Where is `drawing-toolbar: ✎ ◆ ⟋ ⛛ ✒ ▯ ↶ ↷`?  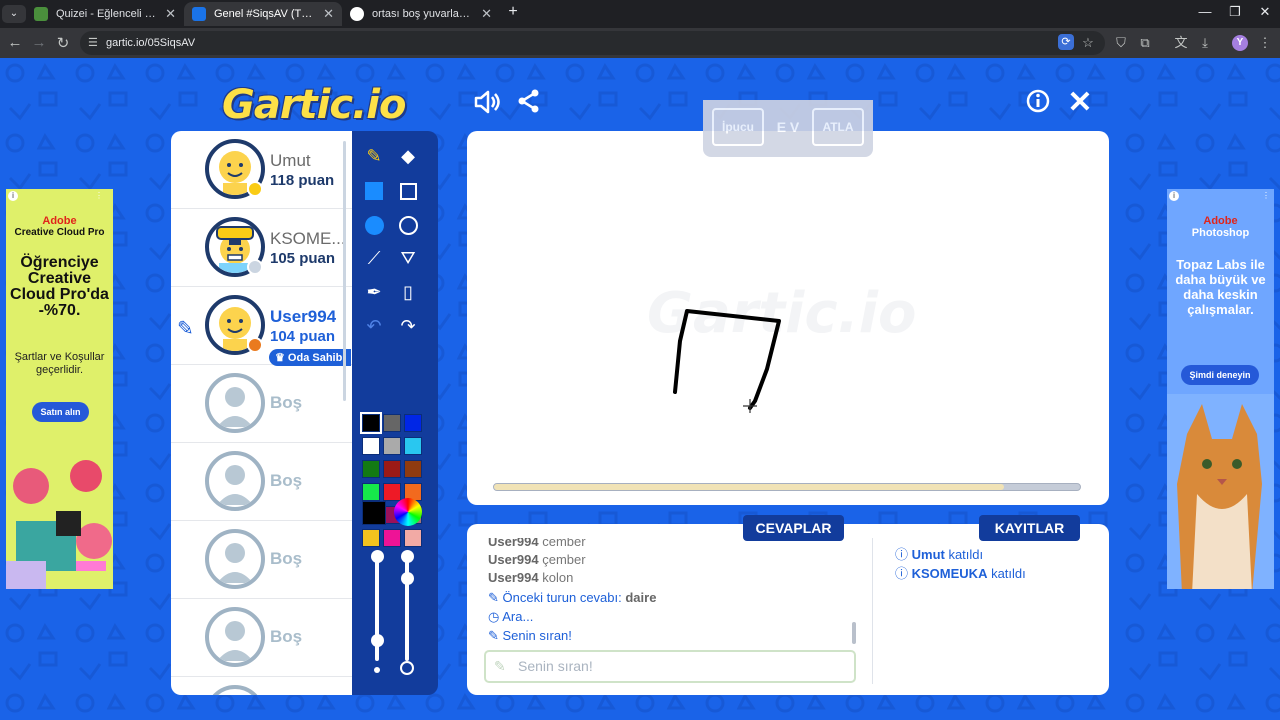 drawing-toolbar: ✎ ◆ ⟋ ⛛ ✒ ▯ ↶ ↷ is located at coordinates (395, 413).